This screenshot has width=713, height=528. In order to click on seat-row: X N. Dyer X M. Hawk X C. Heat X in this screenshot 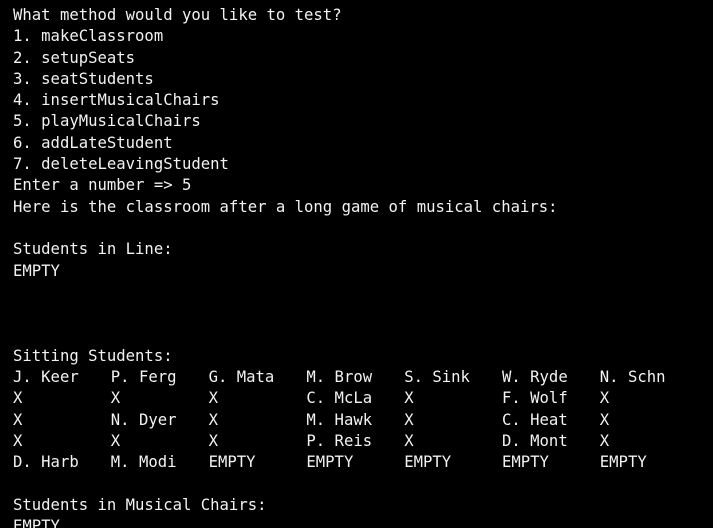, I will do `click(363, 420)`.